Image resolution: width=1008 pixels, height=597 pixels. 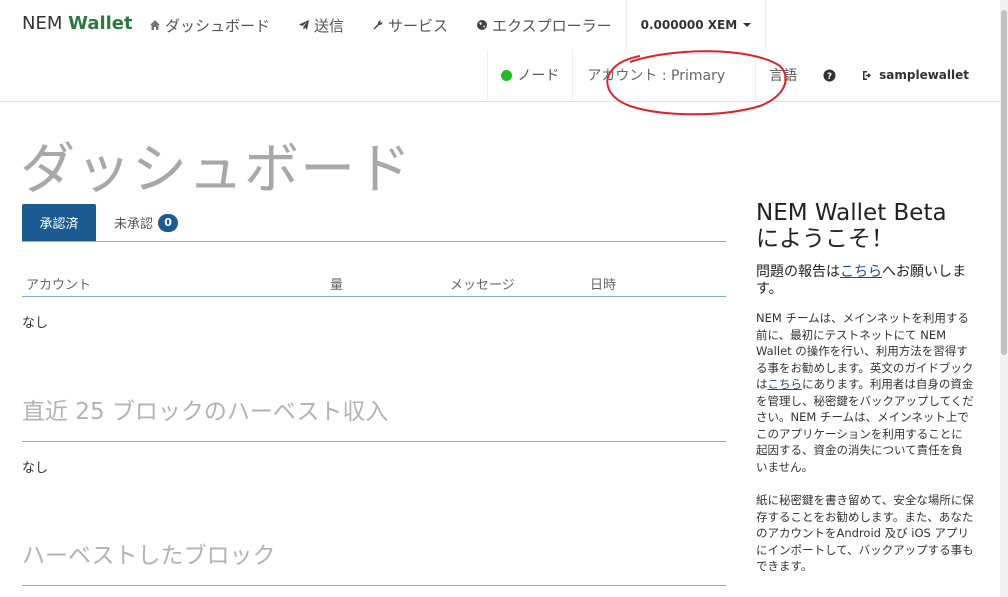 I want to click on scrollbar-thumb, so click(x=1004, y=182).